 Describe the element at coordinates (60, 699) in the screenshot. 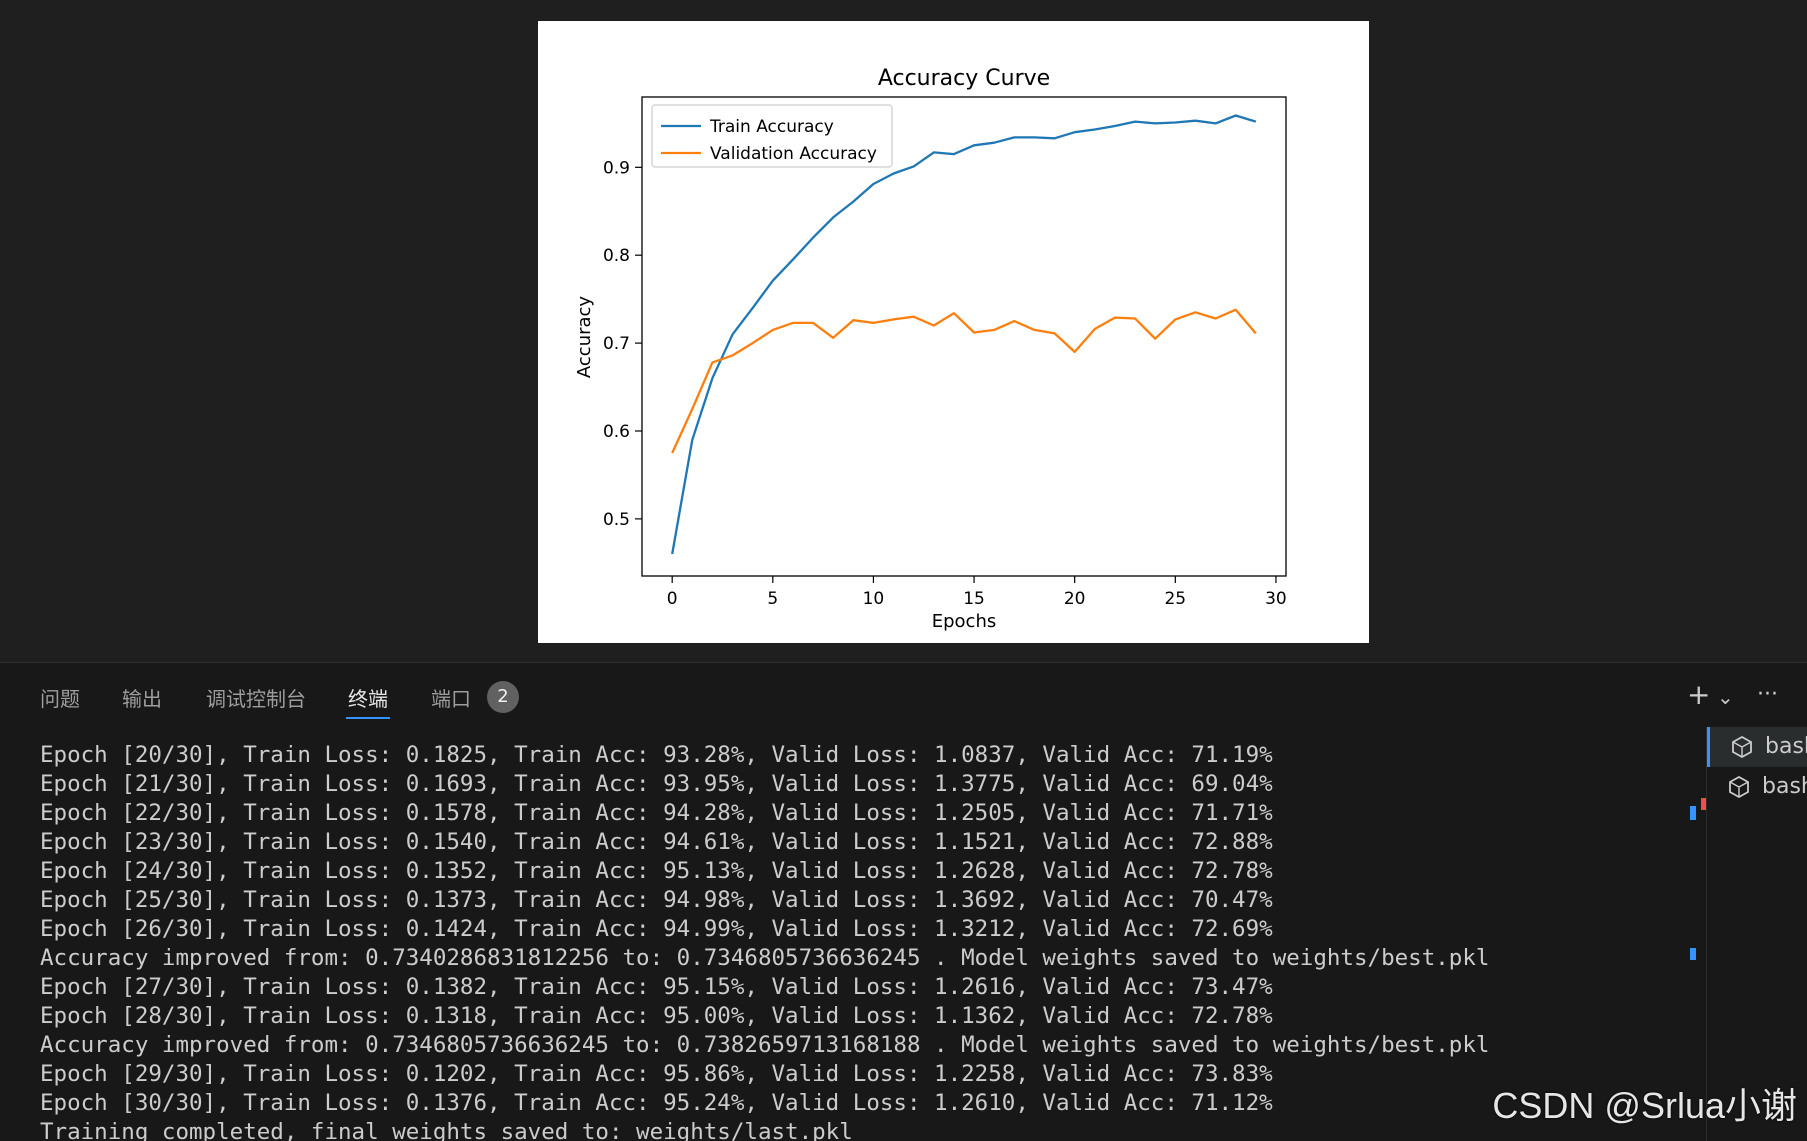

I see `tab-problems: 问题` at that location.